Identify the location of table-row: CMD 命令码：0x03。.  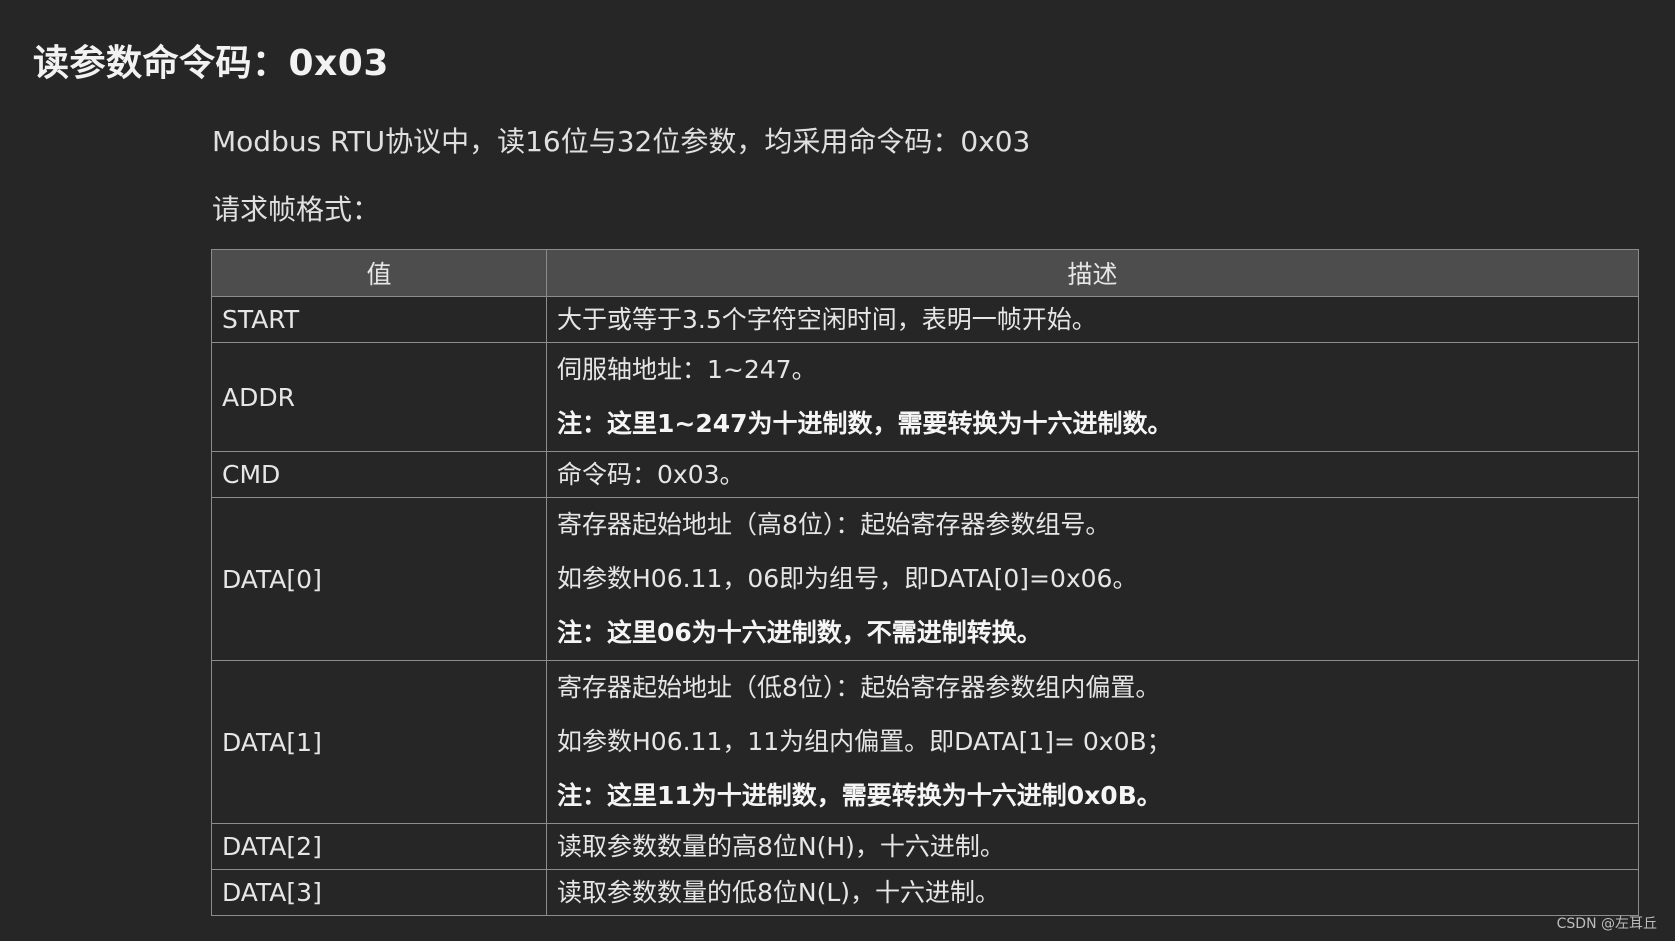
(925, 474).